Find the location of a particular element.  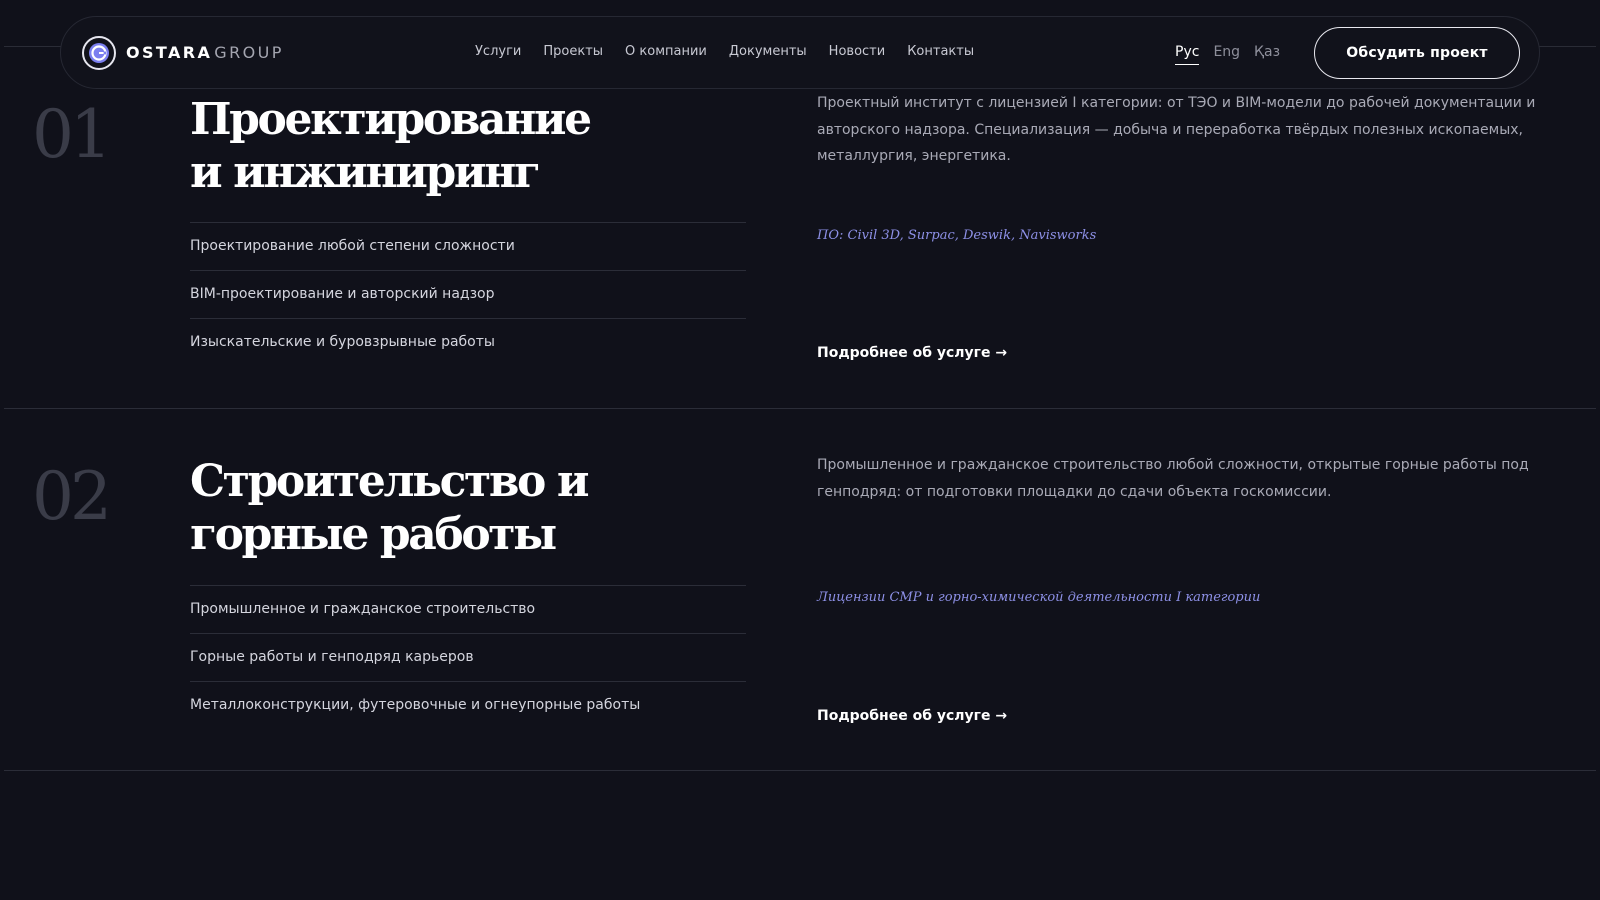

logo-text: OSTARA GROUP is located at coordinates (205, 53).